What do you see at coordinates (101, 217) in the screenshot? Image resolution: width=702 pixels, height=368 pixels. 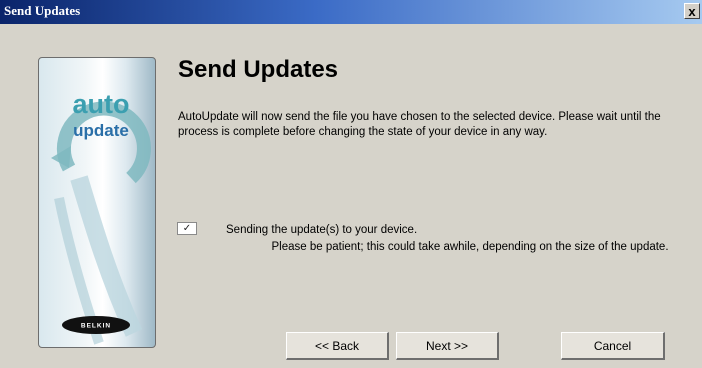 I see `autoupdate-logo-graphic: BELKIN auto update` at bounding box center [101, 217].